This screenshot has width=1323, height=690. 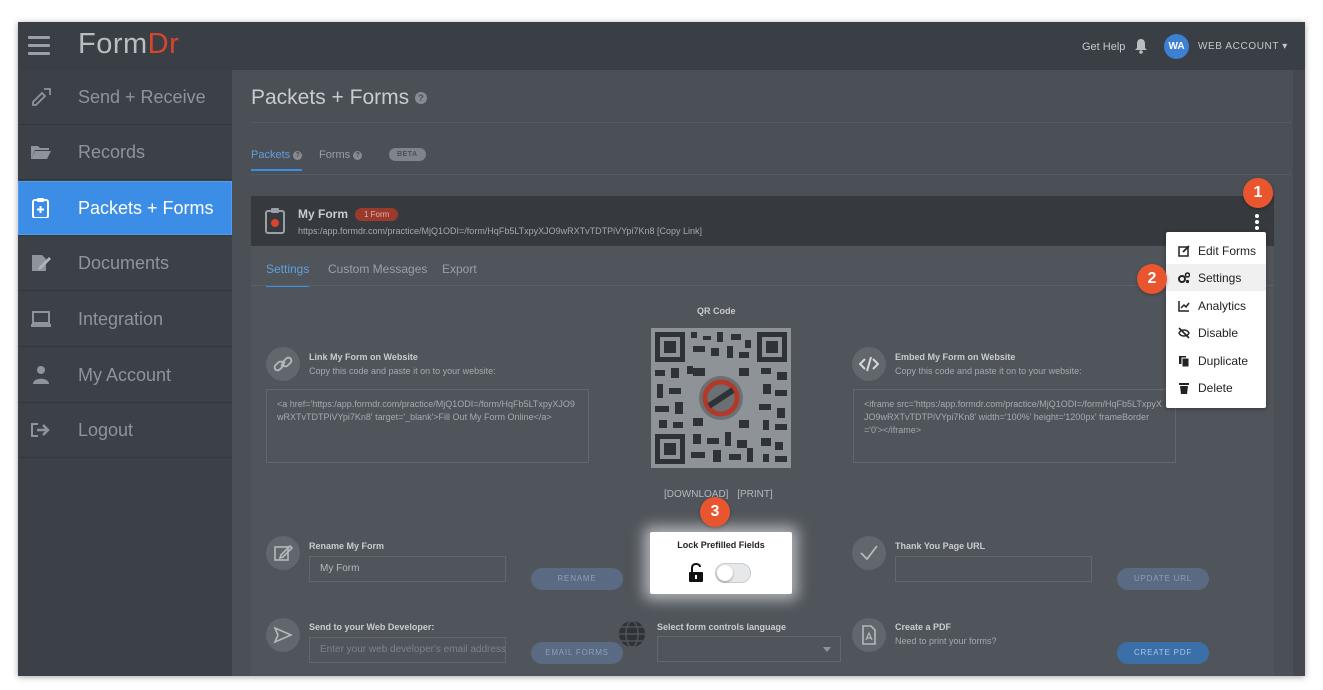 I want to click on update-url-button: UPDATE URL, so click(x=1163, y=579).